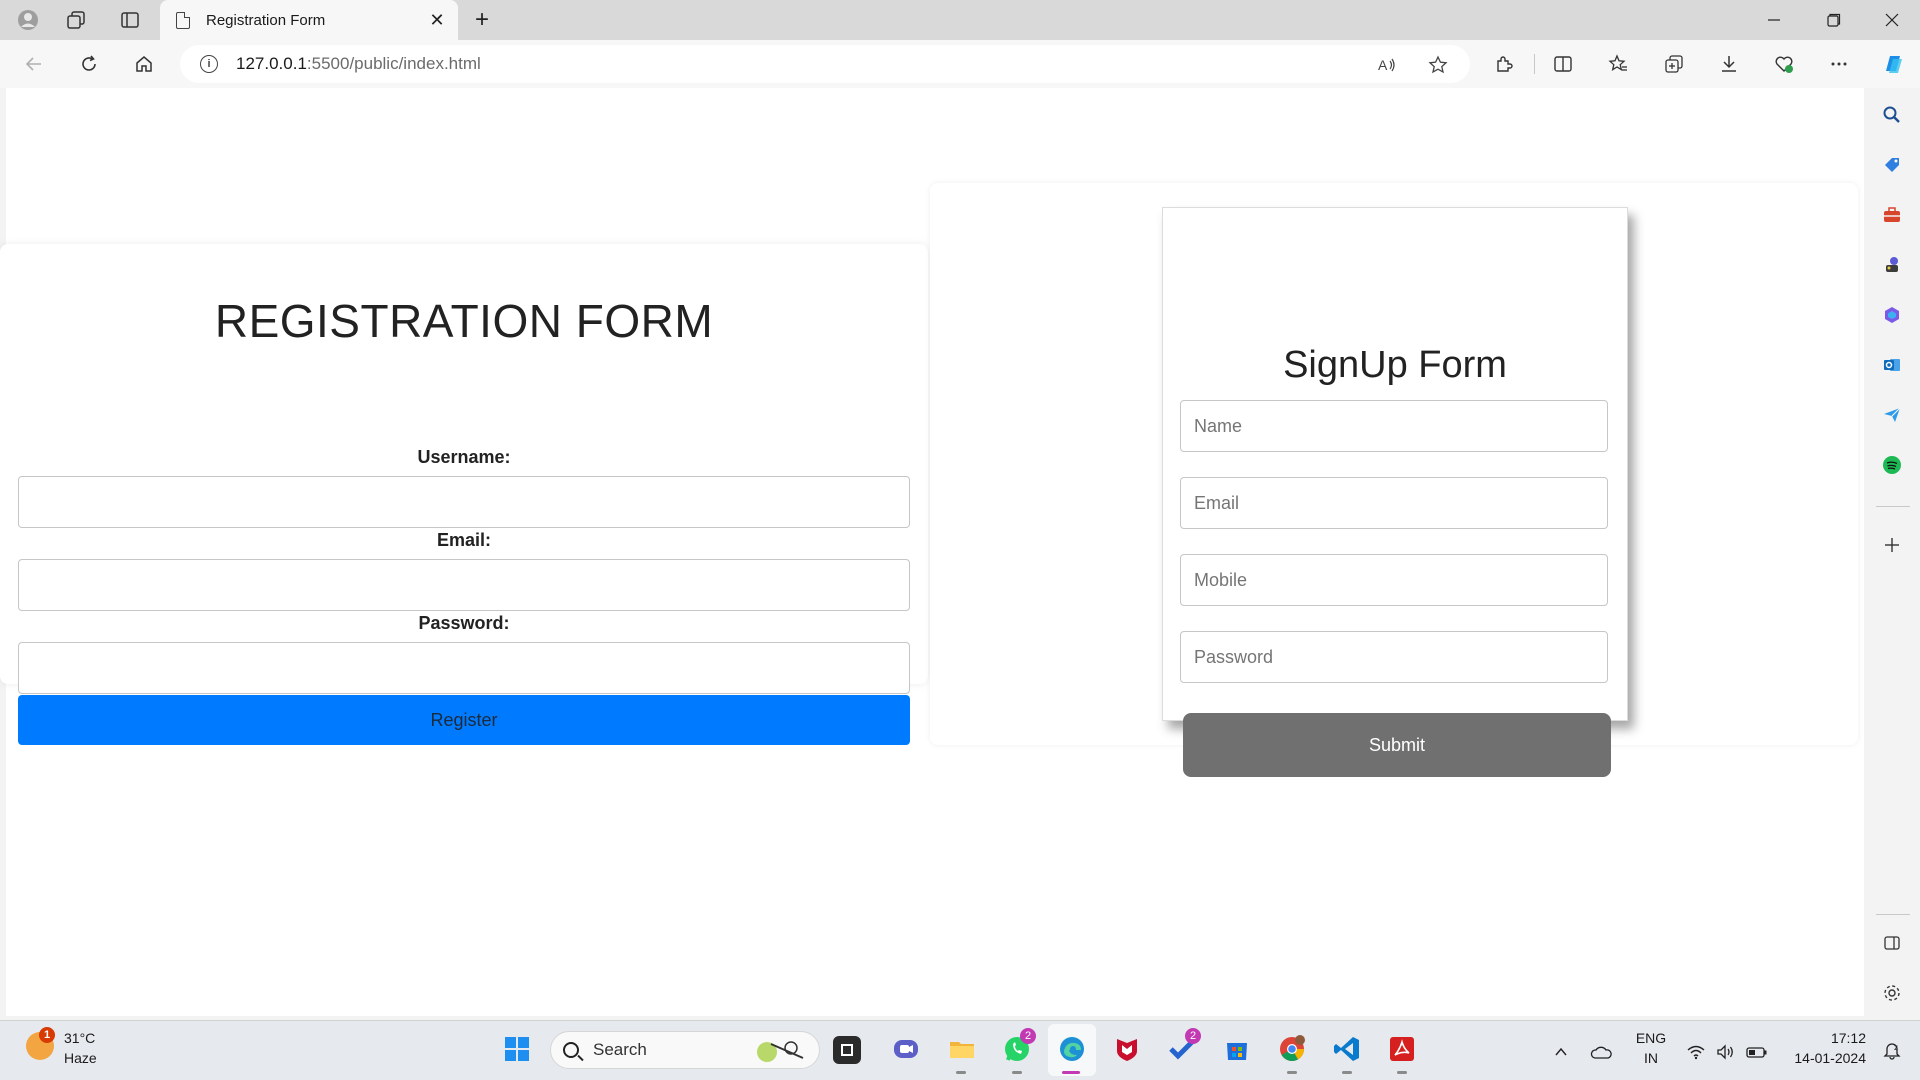 This screenshot has width=1920, height=1080. I want to click on svg-text: z, so click(1896, 1047).